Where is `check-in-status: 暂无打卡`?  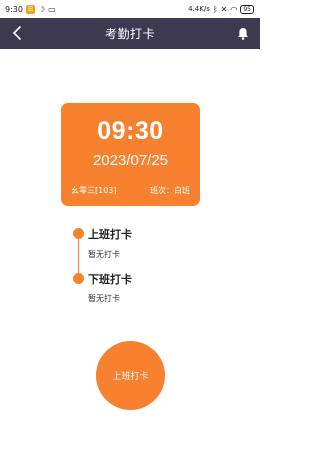 check-in-status: 暂无打卡 is located at coordinates (104, 254).